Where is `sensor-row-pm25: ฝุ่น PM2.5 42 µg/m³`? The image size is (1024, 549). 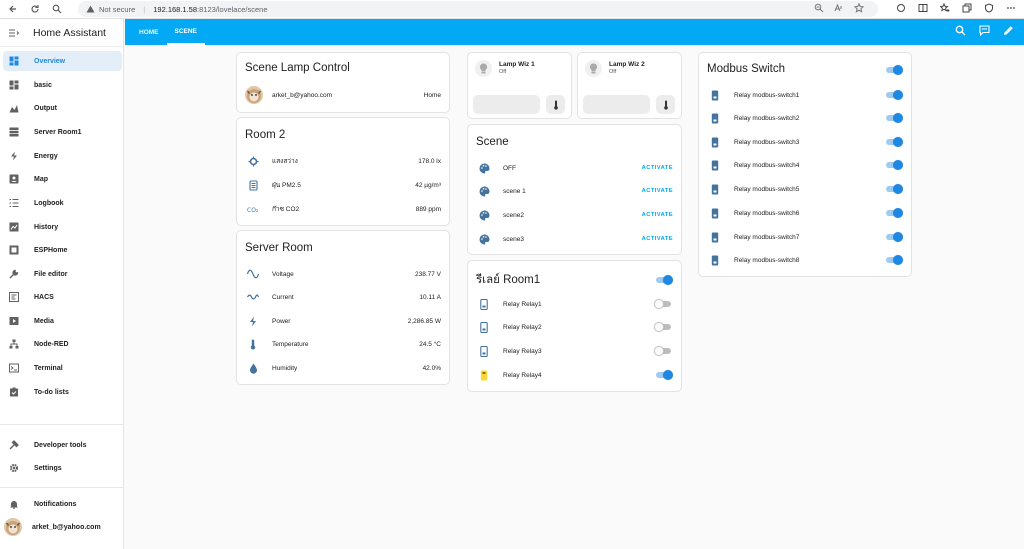 sensor-row-pm25: ฝุ่น PM2.5 42 µg/m³ is located at coordinates (343, 185).